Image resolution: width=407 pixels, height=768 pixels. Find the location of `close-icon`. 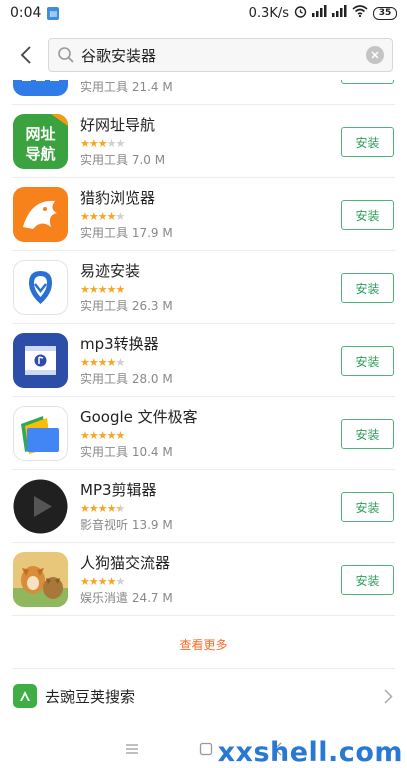

close-icon is located at coordinates (375, 55).